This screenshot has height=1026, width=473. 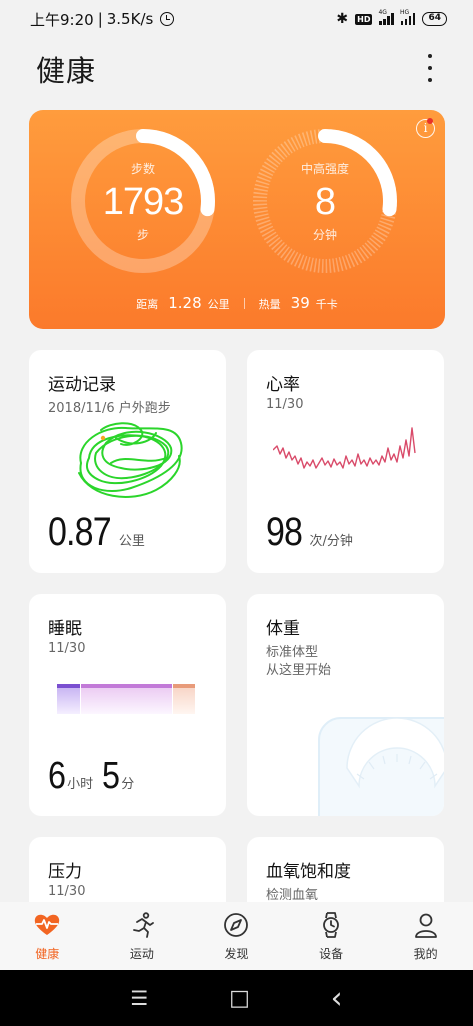 I want to click on nav-discover-label: 发现, so click(x=236, y=953).